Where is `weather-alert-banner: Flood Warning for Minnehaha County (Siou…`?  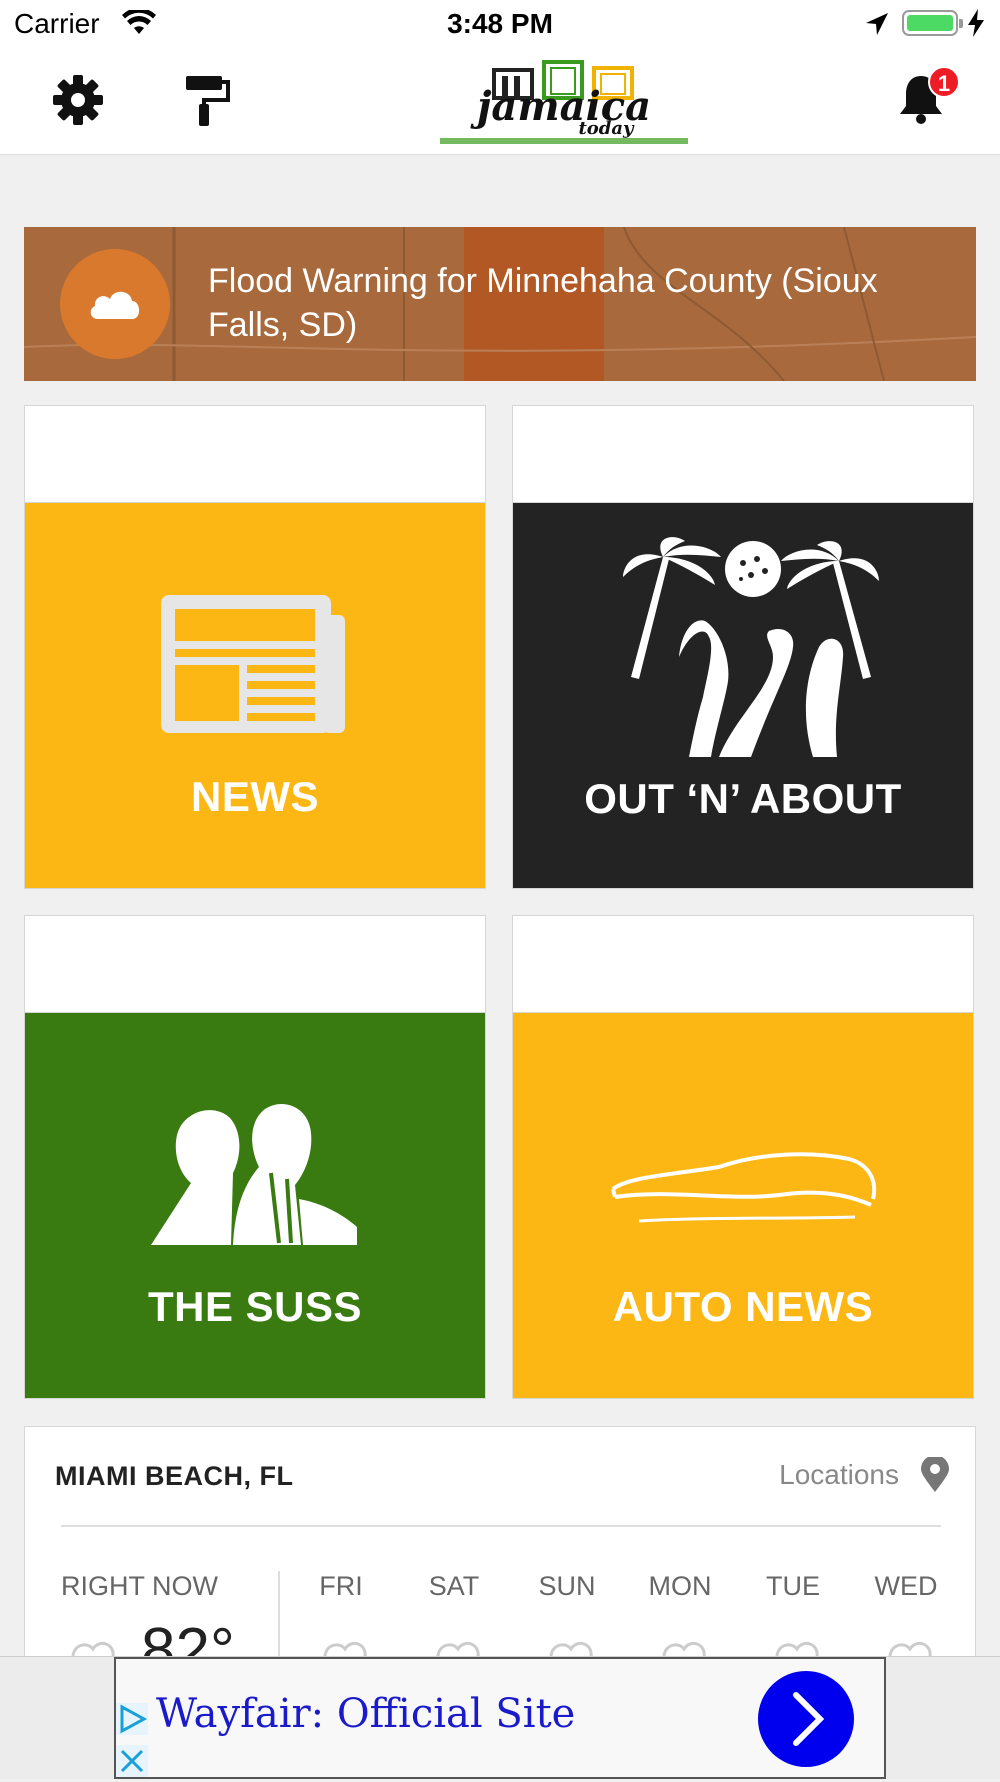
weather-alert-banner: Flood Warning for Minnehaha County (Siou… is located at coordinates (500, 304).